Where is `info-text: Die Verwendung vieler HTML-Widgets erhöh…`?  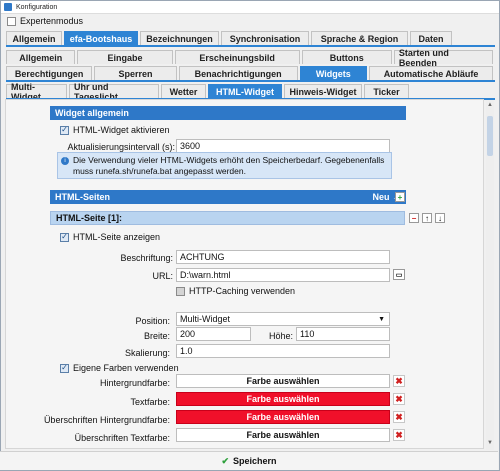 info-text: Die Verwendung vieler HTML-Widgets erhöh… is located at coordinates (229, 165).